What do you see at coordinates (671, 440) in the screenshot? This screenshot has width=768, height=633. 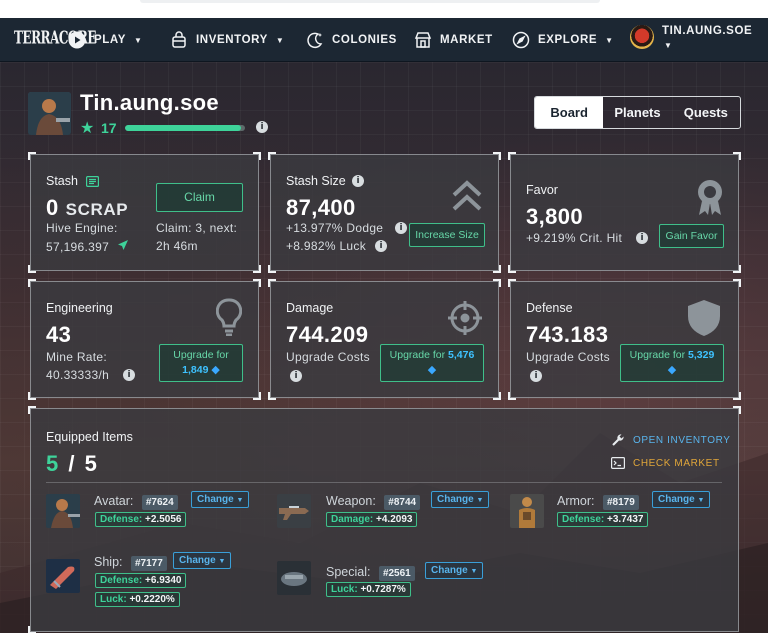 I see `open-inventory-link: OPEN INVENTORY` at bounding box center [671, 440].